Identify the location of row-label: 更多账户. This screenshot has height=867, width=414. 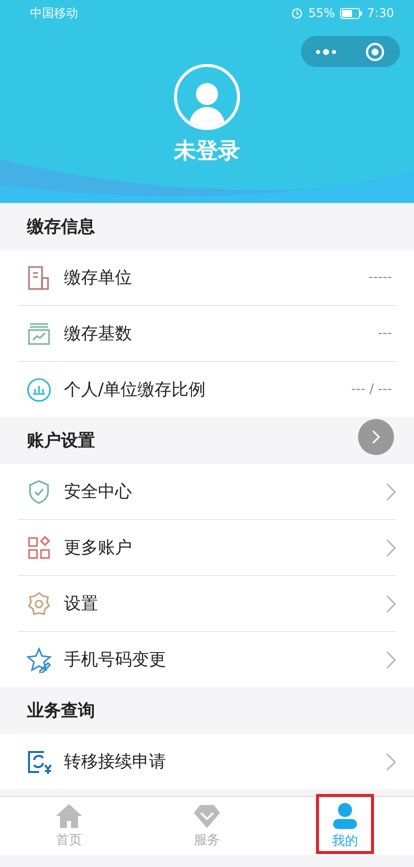
(98, 548).